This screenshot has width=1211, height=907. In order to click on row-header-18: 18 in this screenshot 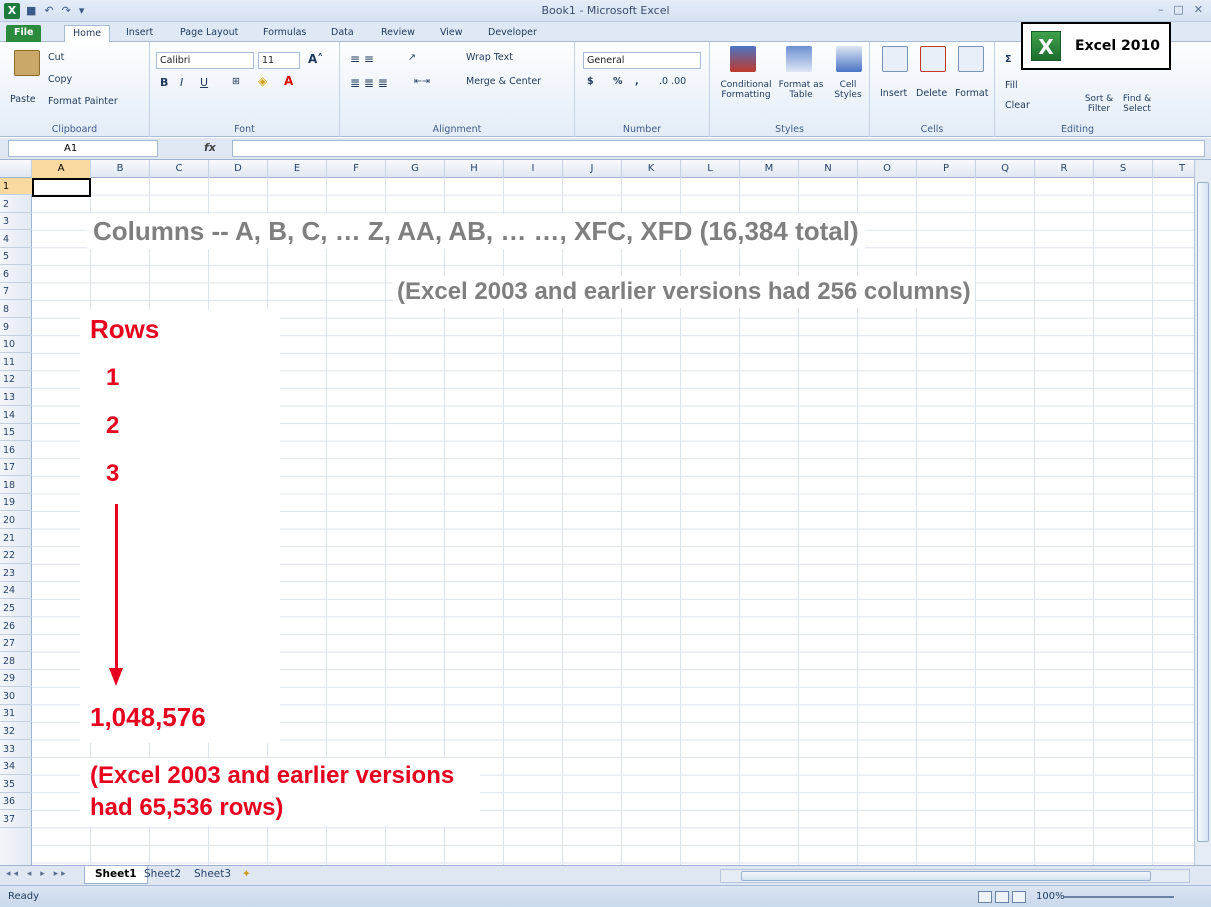, I will do `click(16, 485)`.